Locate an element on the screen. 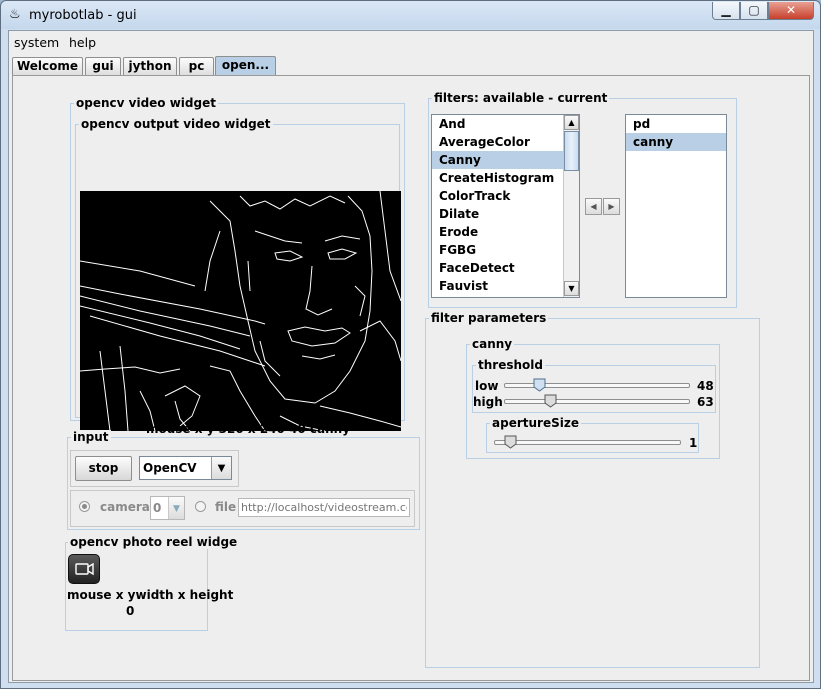 The width and height of the screenshot is (821, 689). add-filter-button: ▶ is located at coordinates (611, 206).